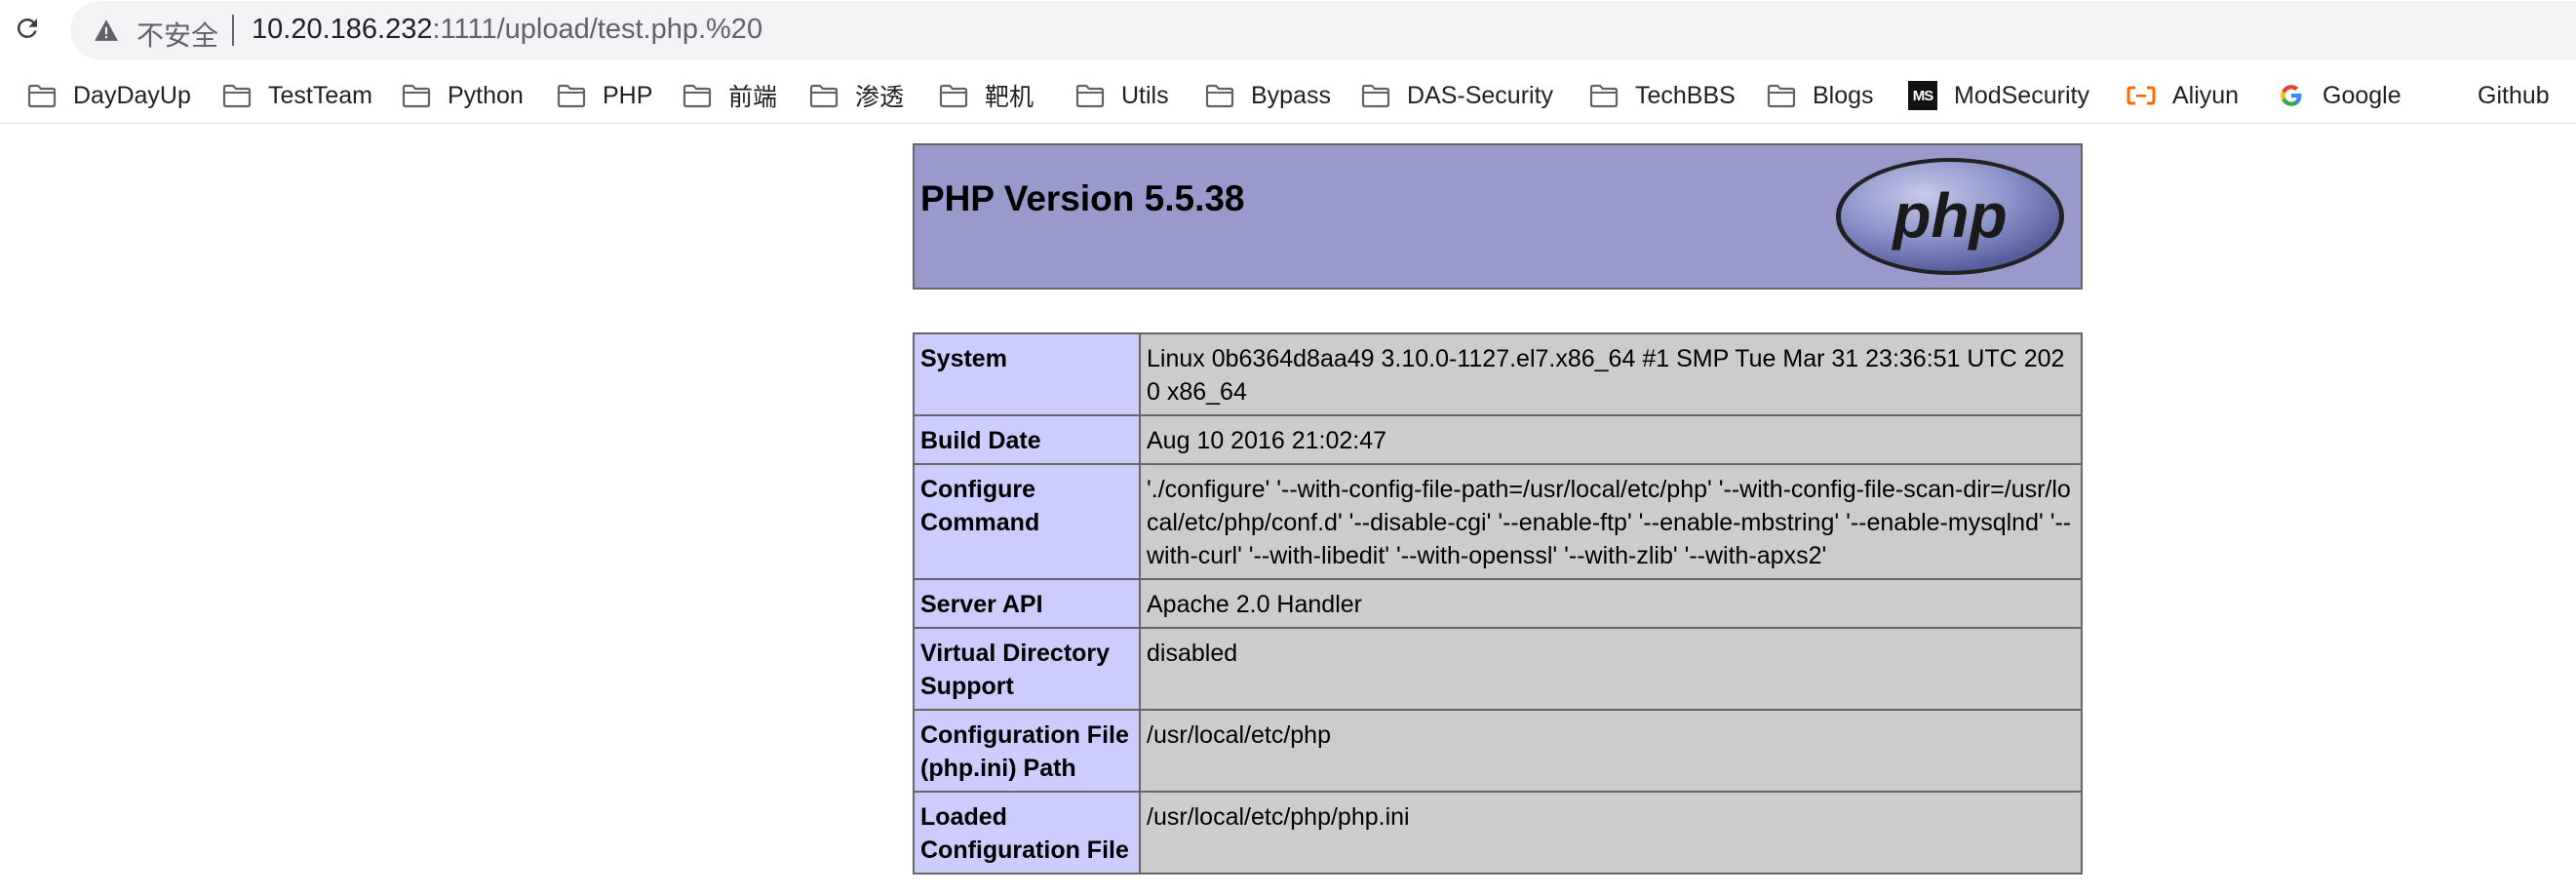 The image size is (2576, 895). What do you see at coordinates (1611, 751) in the screenshot?
I see `row-value: /usr/local/etc/php` at bounding box center [1611, 751].